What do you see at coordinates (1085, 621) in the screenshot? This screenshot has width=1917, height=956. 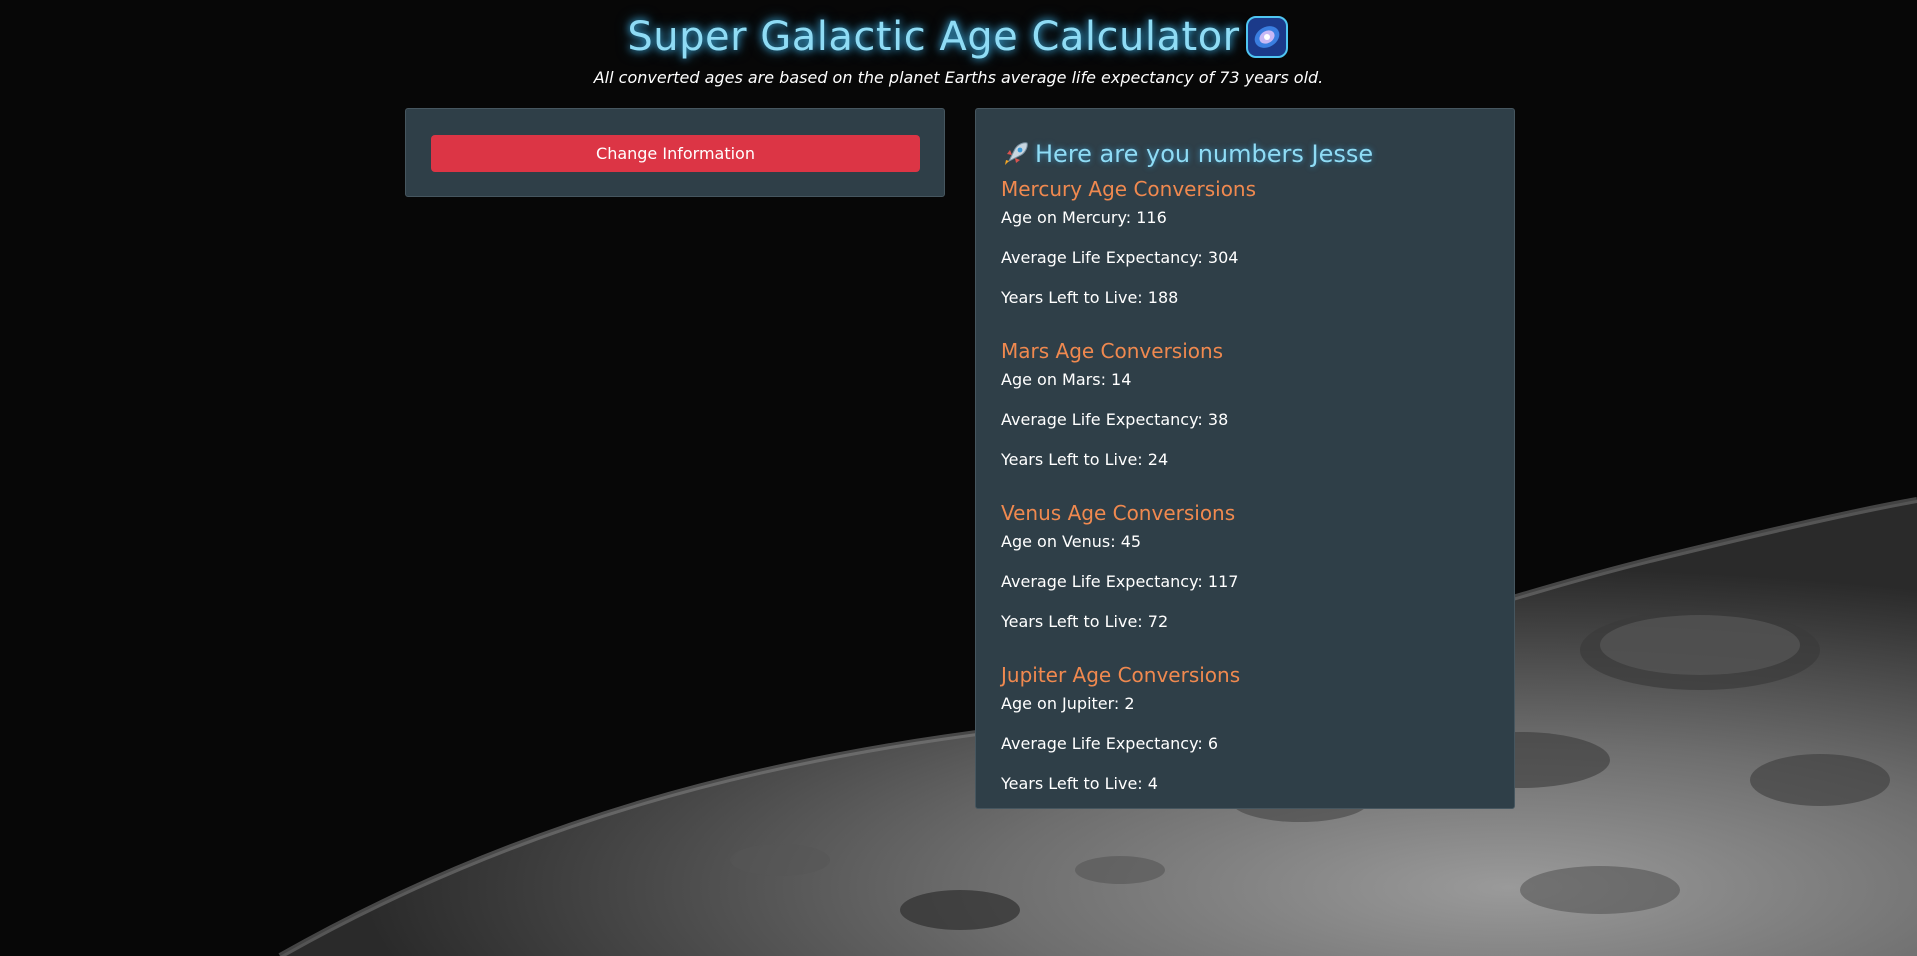 I see `years-left-stat: Years Left to Live: 72` at bounding box center [1085, 621].